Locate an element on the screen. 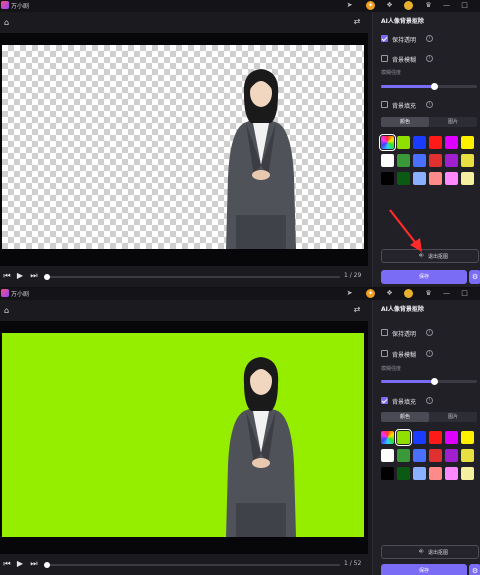 The image size is (480, 575). fill-label: 背景填充 is located at coordinates (404, 402).